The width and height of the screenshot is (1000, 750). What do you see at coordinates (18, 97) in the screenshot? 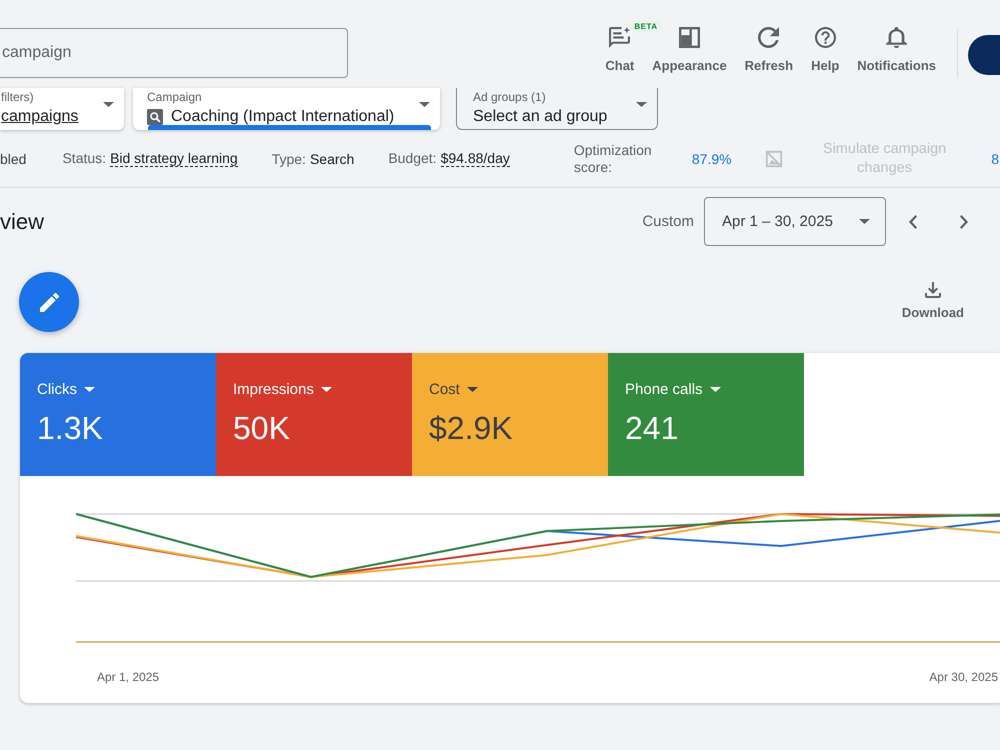
I see `dropdown-label: filters)` at bounding box center [18, 97].